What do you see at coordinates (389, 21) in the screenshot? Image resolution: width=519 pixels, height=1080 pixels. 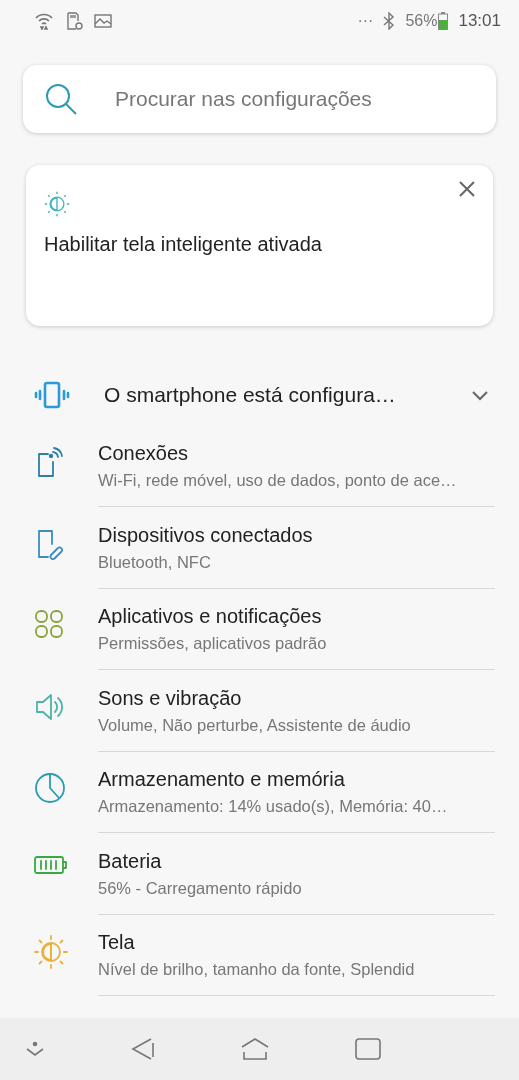 I see `bluetooth-icon` at bounding box center [389, 21].